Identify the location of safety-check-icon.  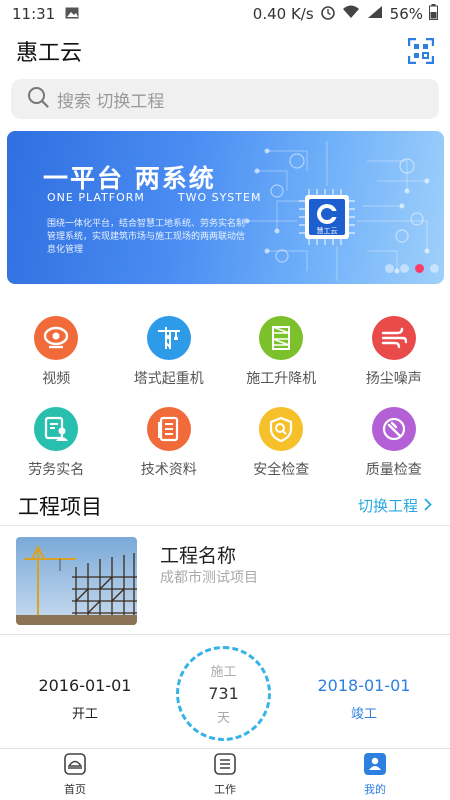
(281, 429).